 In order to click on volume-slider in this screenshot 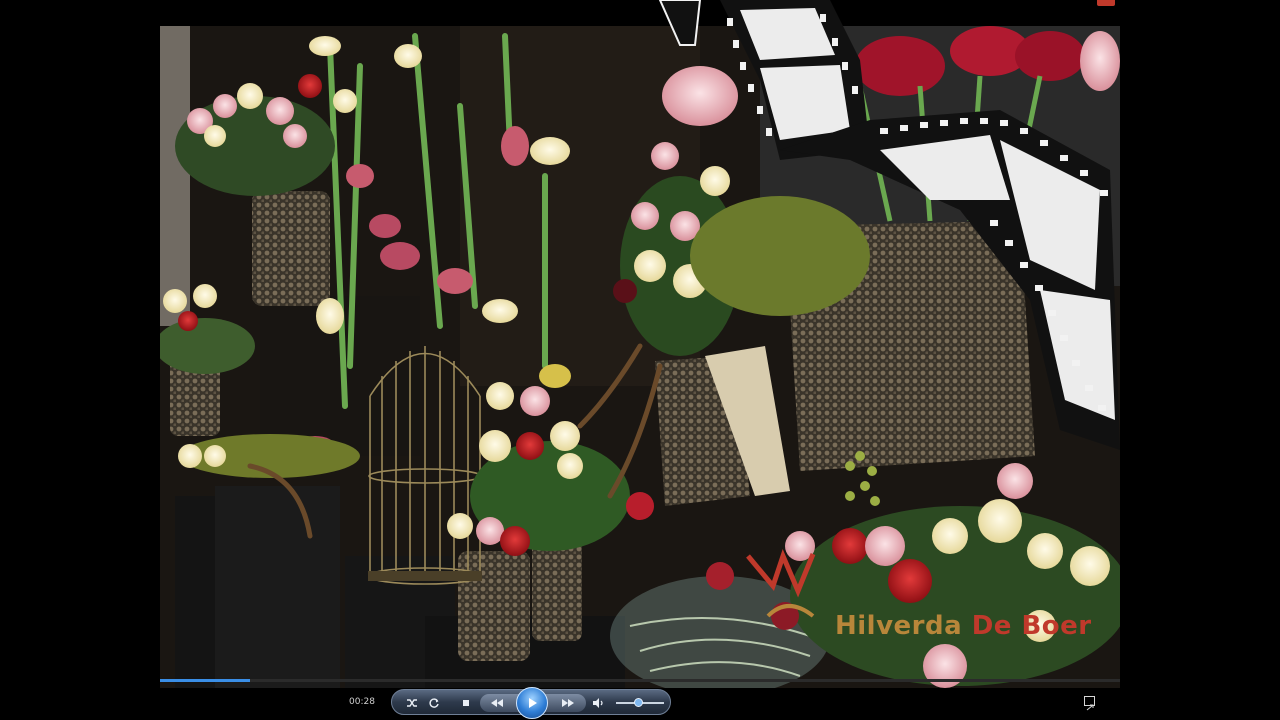, I will do `click(640, 702)`.